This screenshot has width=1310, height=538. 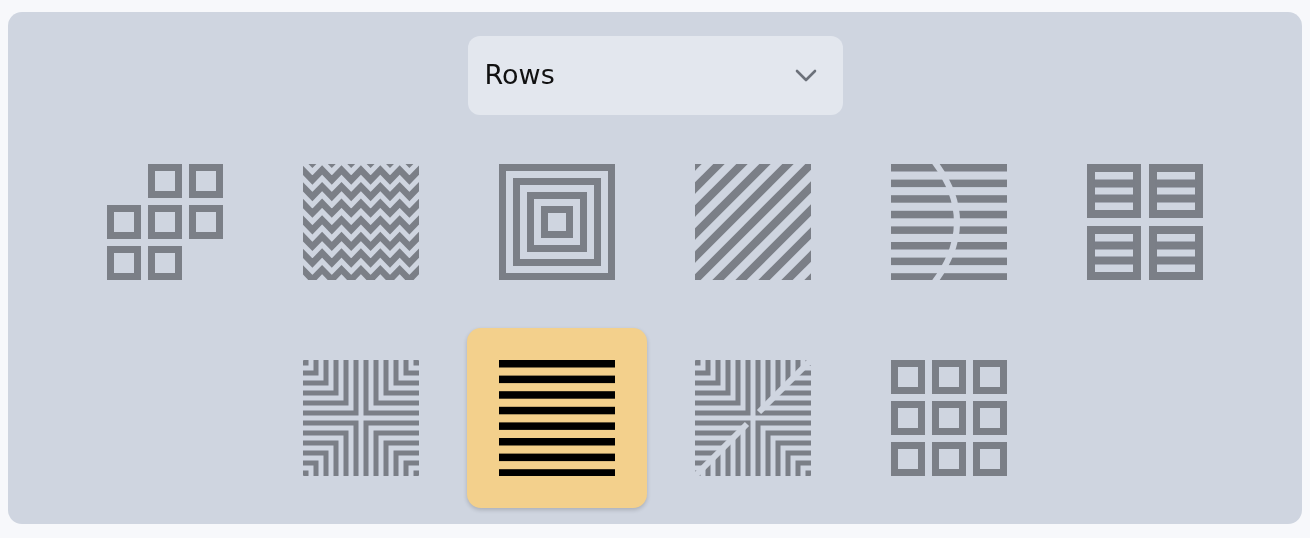 What do you see at coordinates (165, 222) in the screenshot?
I see `blocks-pattern-icon` at bounding box center [165, 222].